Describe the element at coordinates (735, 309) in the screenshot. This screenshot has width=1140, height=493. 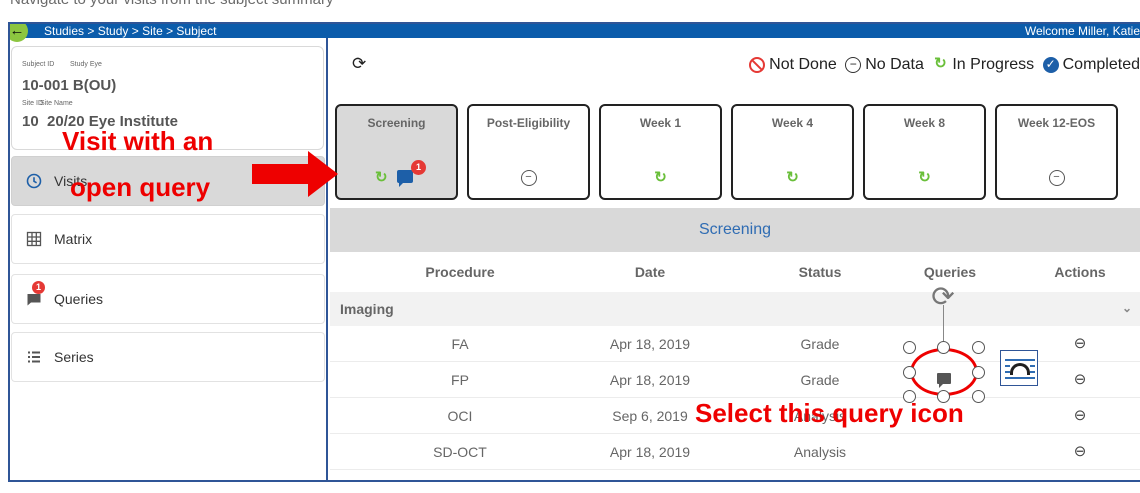
I see `group-row-imaging: Imaging ⌄` at that location.